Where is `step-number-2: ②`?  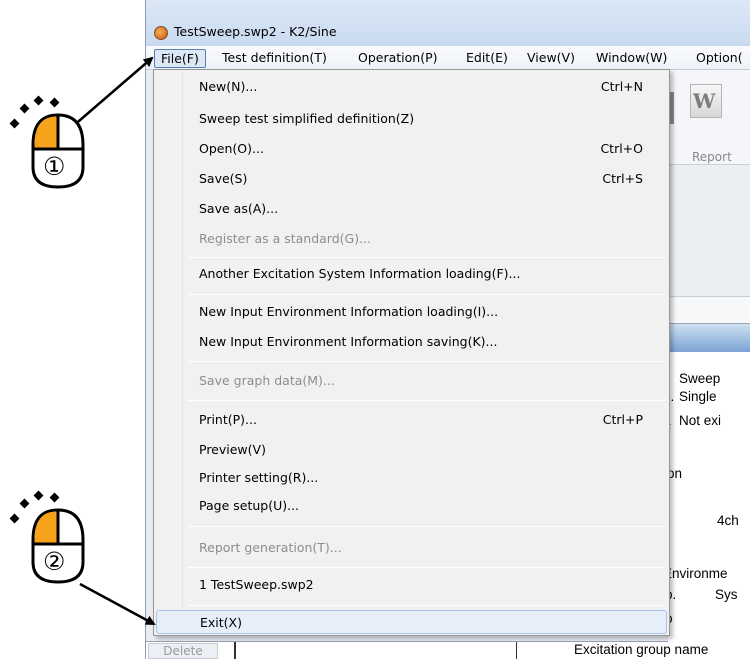 step-number-2: ② is located at coordinates (54, 561).